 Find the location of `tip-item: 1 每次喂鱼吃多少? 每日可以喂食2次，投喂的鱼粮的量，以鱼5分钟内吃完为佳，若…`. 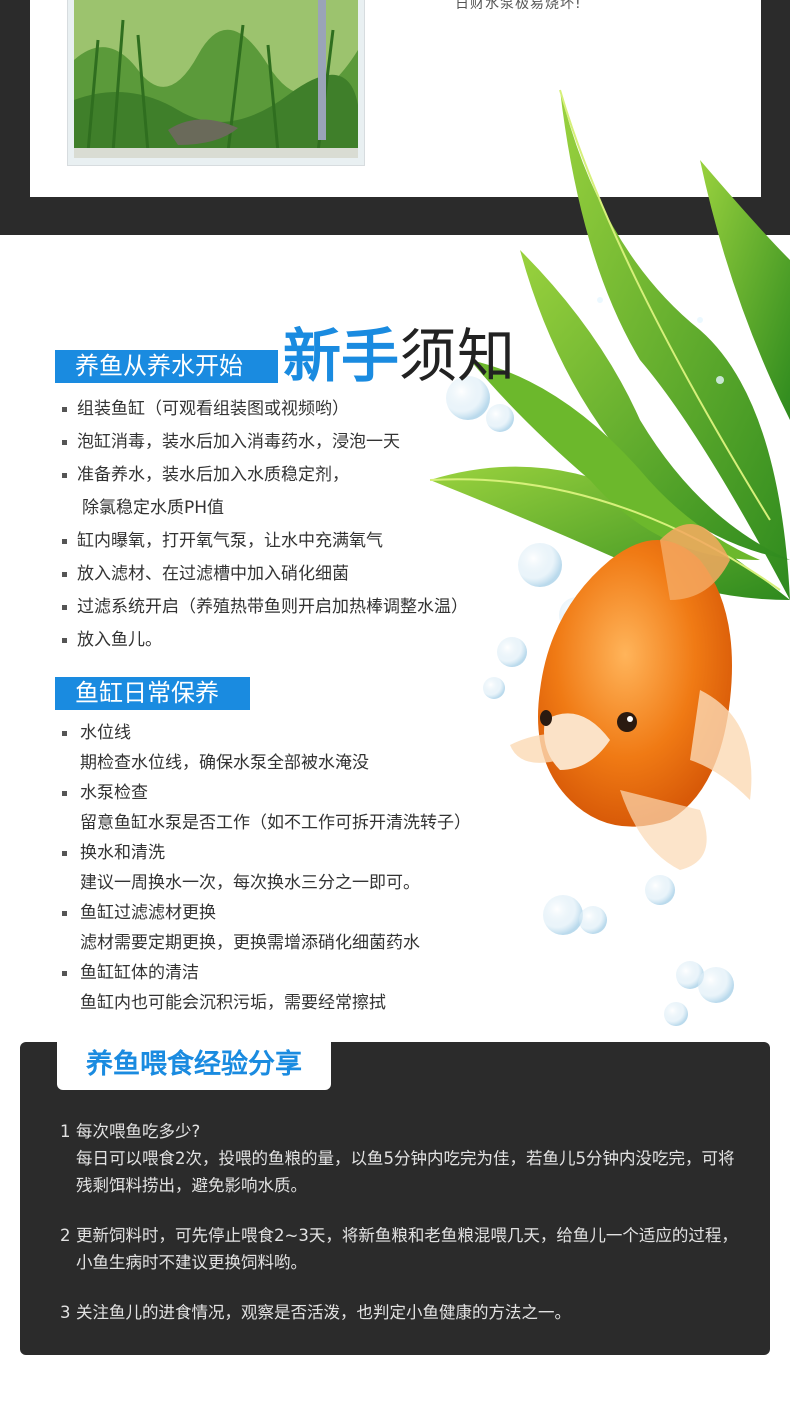

tip-item: 1 每次喂鱼吃多少? 每日可以喂食2次，投喂的鱼粮的量，以鱼5分钟内吃完为佳，若… is located at coordinates (405, 1158).